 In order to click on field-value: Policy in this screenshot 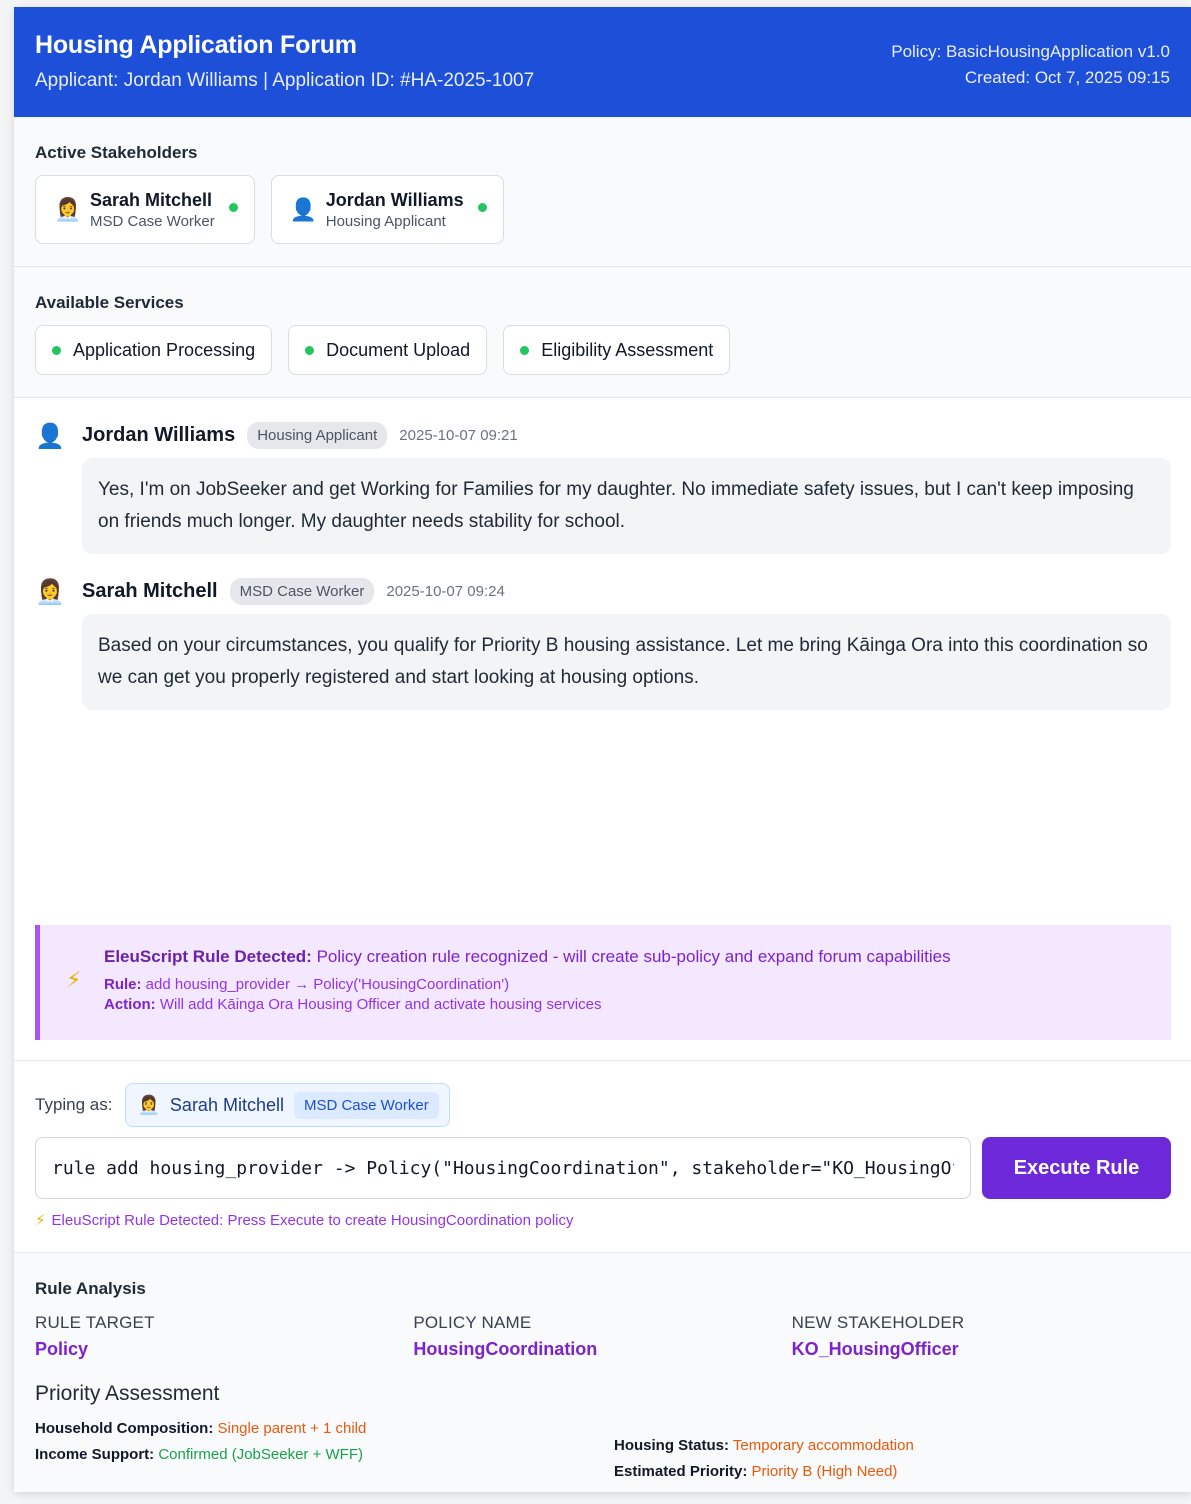, I will do `click(62, 1349)`.